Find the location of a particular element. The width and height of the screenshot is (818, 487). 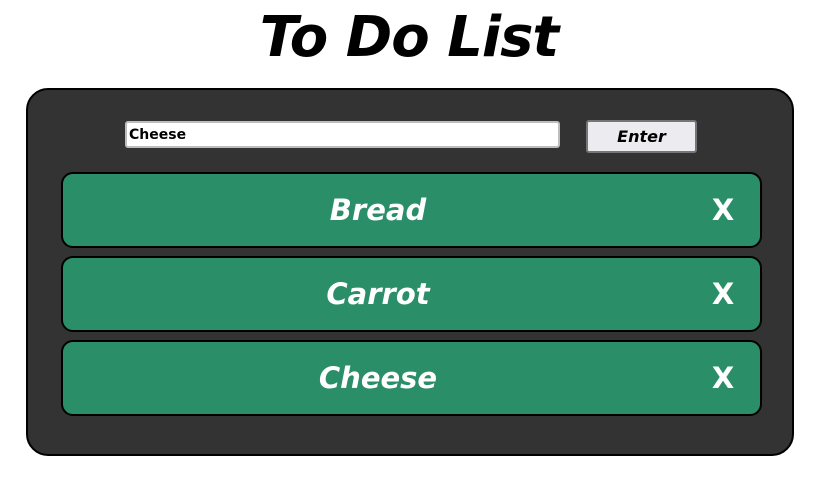

todo-item-label: Carrot is located at coordinates (378, 294).